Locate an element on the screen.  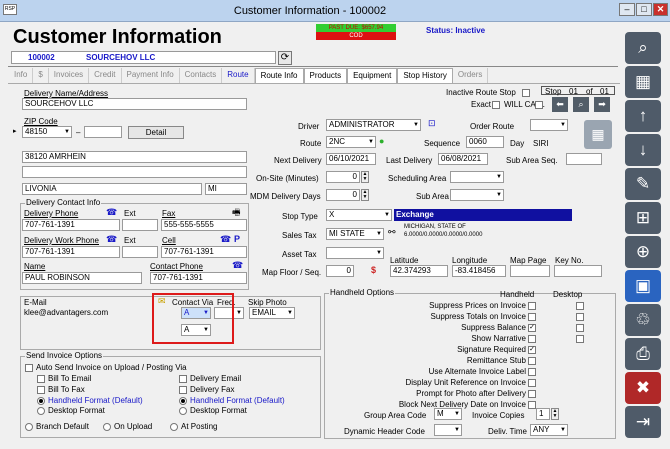
address2-field is located at coordinates (134, 172).